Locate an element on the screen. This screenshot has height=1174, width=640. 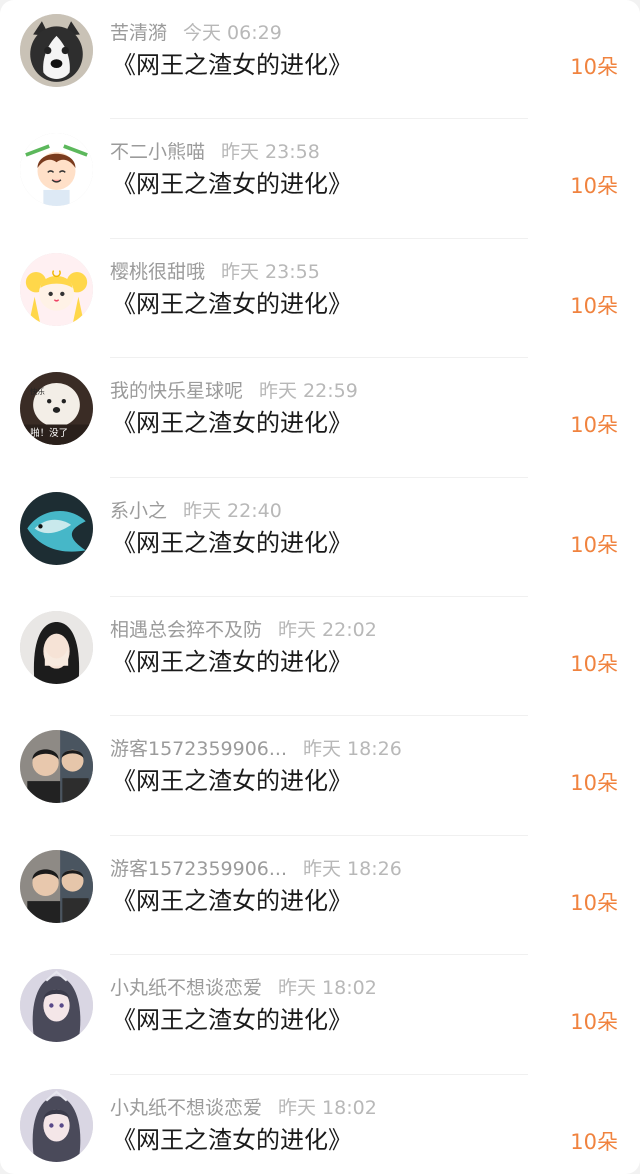
user-name: 我的快乐星球呢 is located at coordinates (176, 391).